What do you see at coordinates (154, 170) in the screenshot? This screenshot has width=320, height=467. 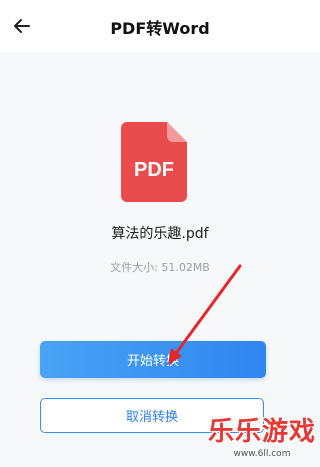 I see `pdf-icon-label: PDF` at bounding box center [154, 170].